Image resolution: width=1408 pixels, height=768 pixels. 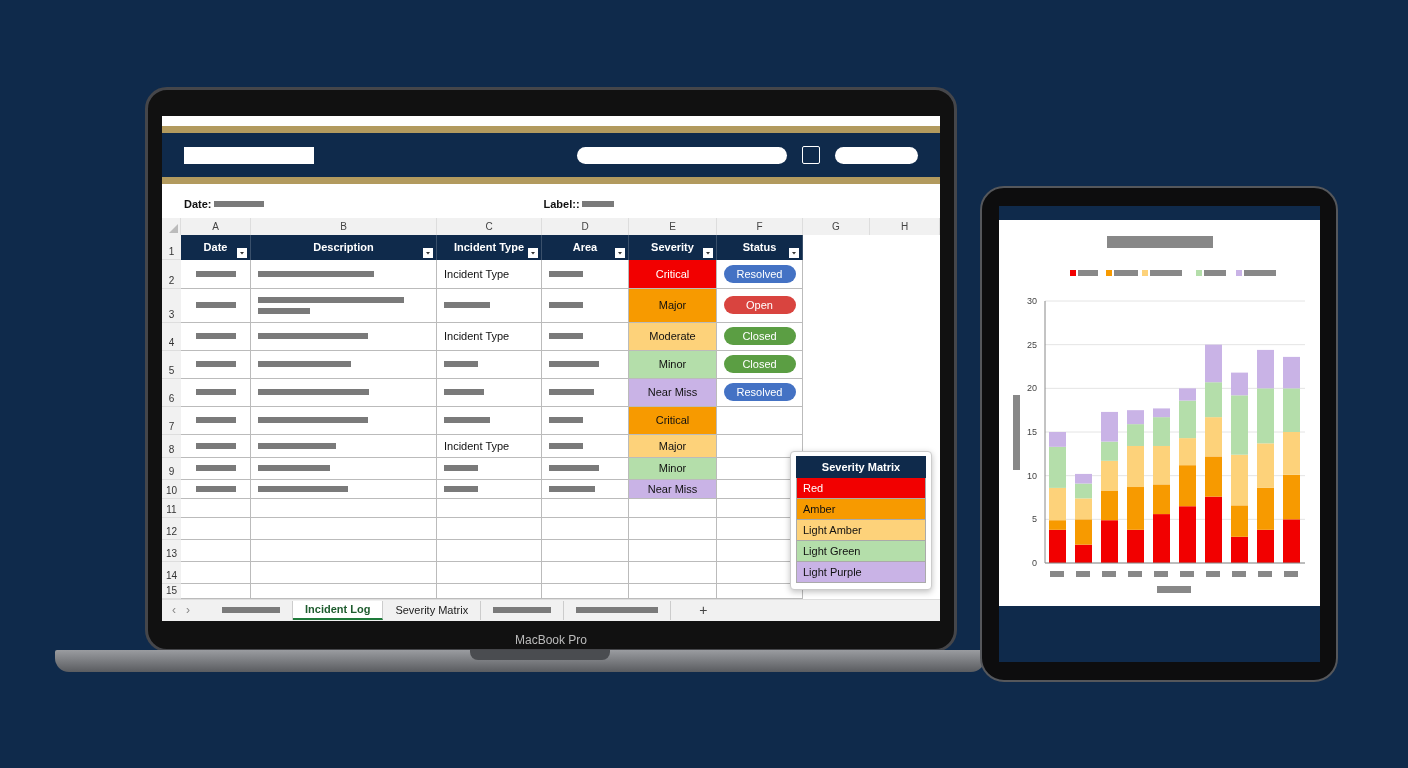 What do you see at coordinates (682, 155) in the screenshot?
I see `search-field` at bounding box center [682, 155].